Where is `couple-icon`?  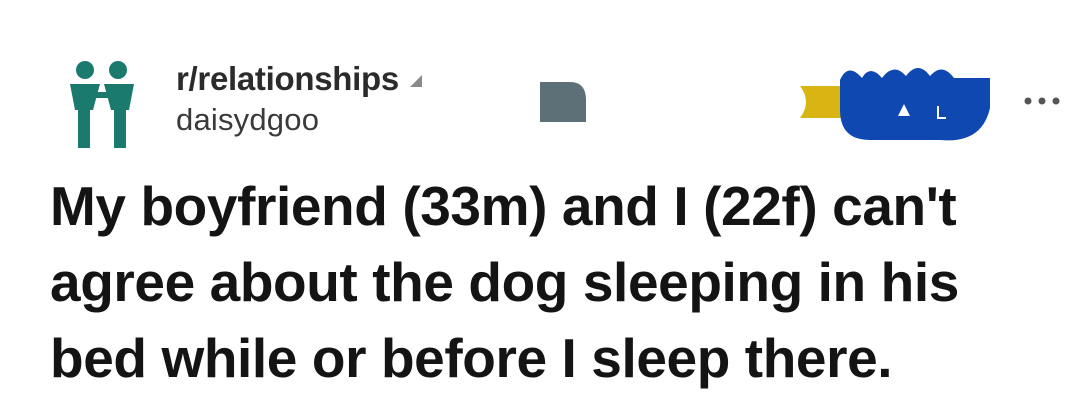 couple-icon is located at coordinates (102, 104).